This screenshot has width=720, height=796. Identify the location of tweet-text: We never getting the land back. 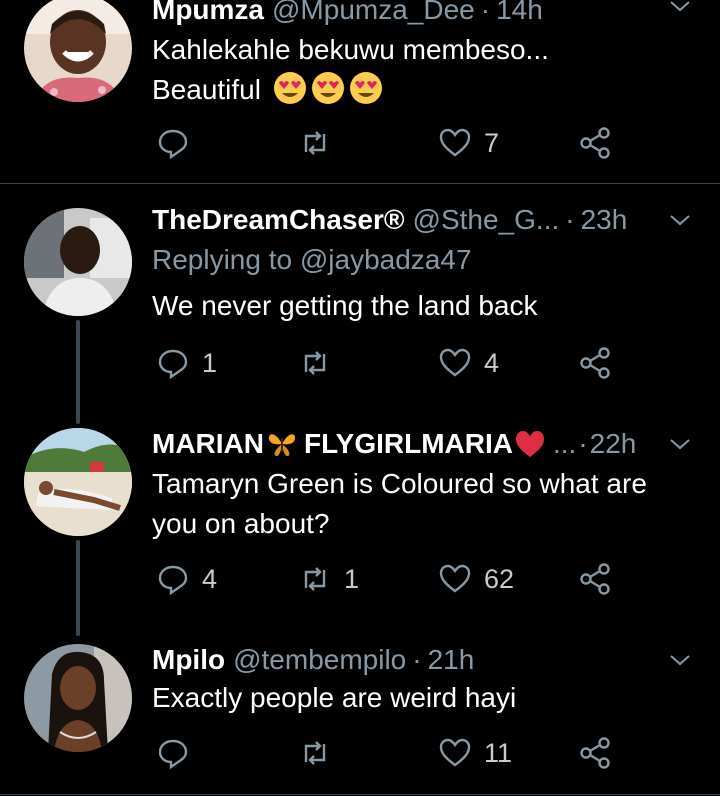
(416, 306).